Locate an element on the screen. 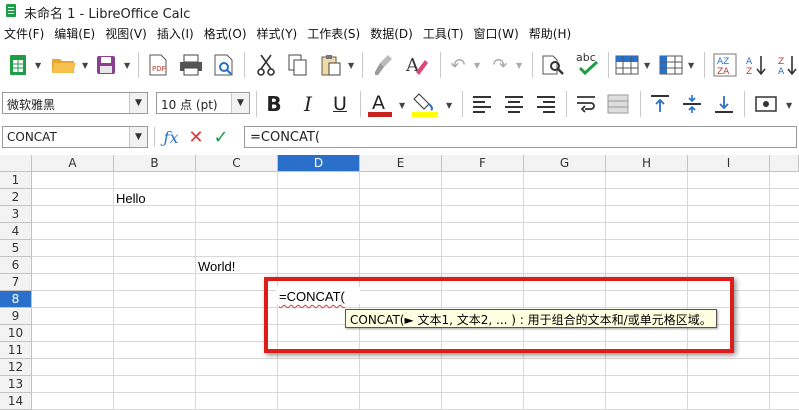  row-header-3: 3 is located at coordinates (16, 214).